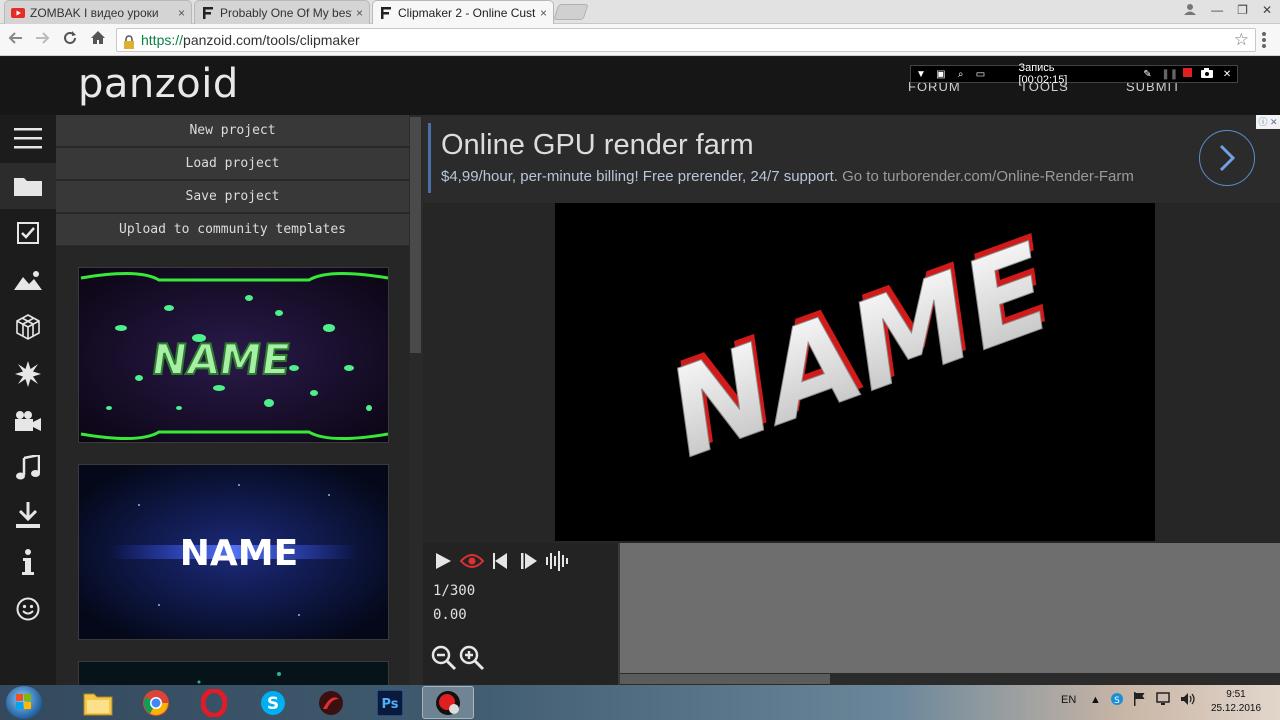  I want to click on pause-icon: ❚❚, so click(1169, 74).